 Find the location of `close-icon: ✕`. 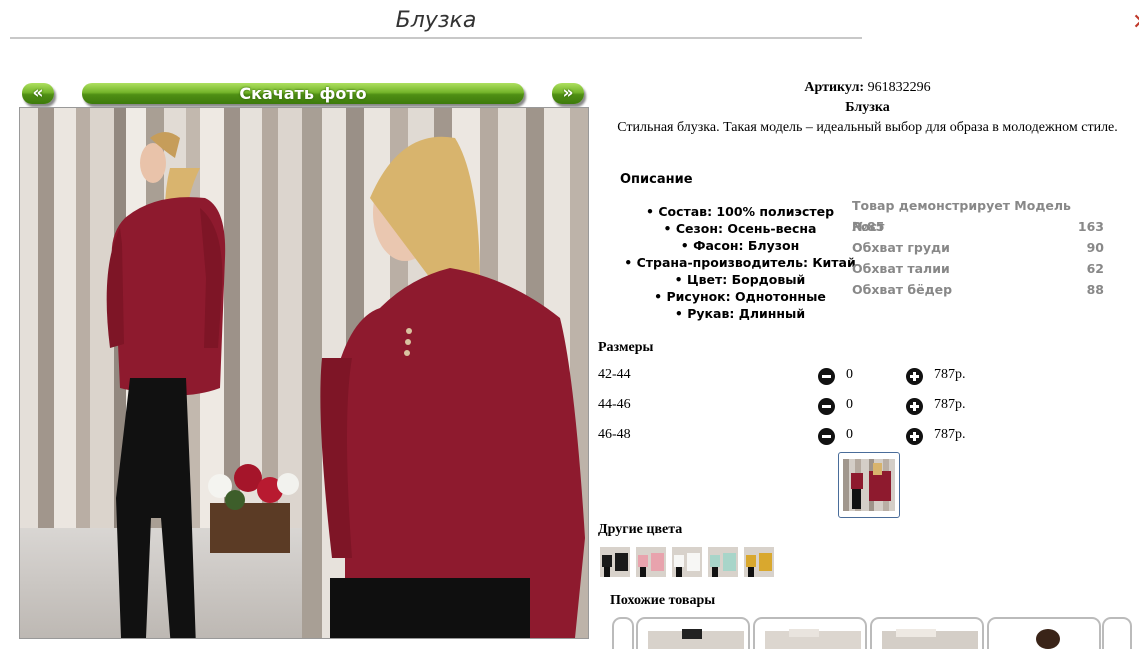

close-icon: ✕ is located at coordinates (1135, 22).